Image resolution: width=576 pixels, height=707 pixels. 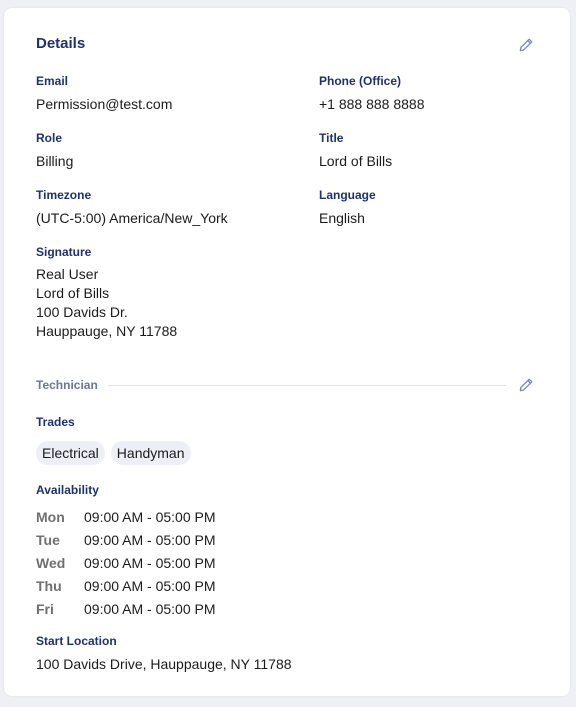 I want to click on edit-details-button, so click(x=526, y=45).